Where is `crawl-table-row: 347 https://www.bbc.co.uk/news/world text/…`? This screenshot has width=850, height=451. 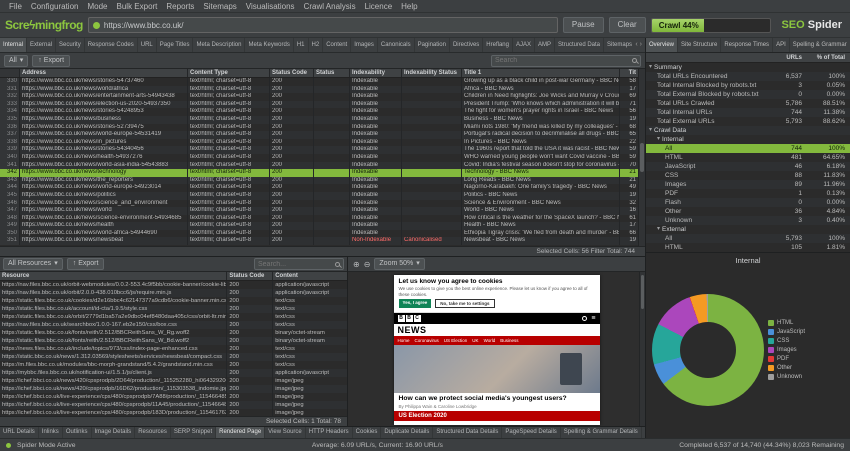 crawl-table-row: 347 https://www.bbc.co.uk/news/world text/… is located at coordinates (319, 211).